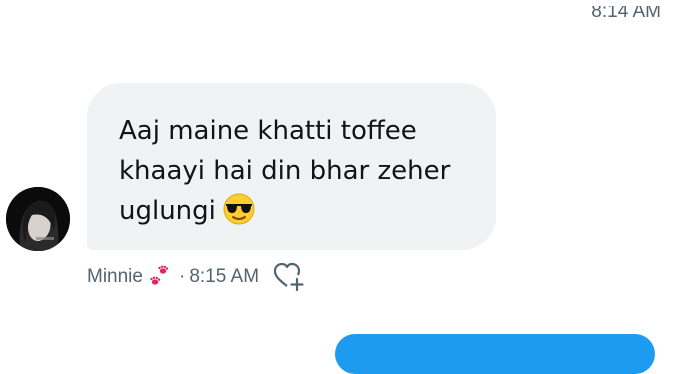 Image resolution: width=681 pixels, height=374 pixels. I want to click on avatar-image, so click(38, 219).